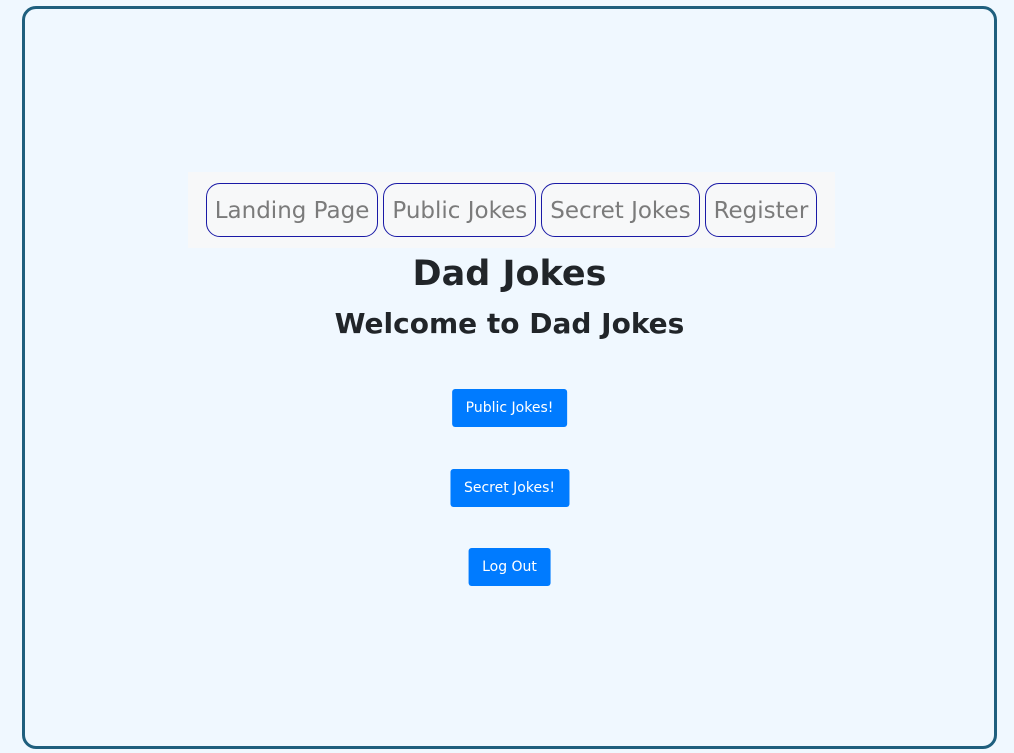 The width and height of the screenshot is (1014, 753). Describe the element at coordinates (509, 323) in the screenshot. I see `page-subtitle: Welcome to Dad Jokes` at that location.